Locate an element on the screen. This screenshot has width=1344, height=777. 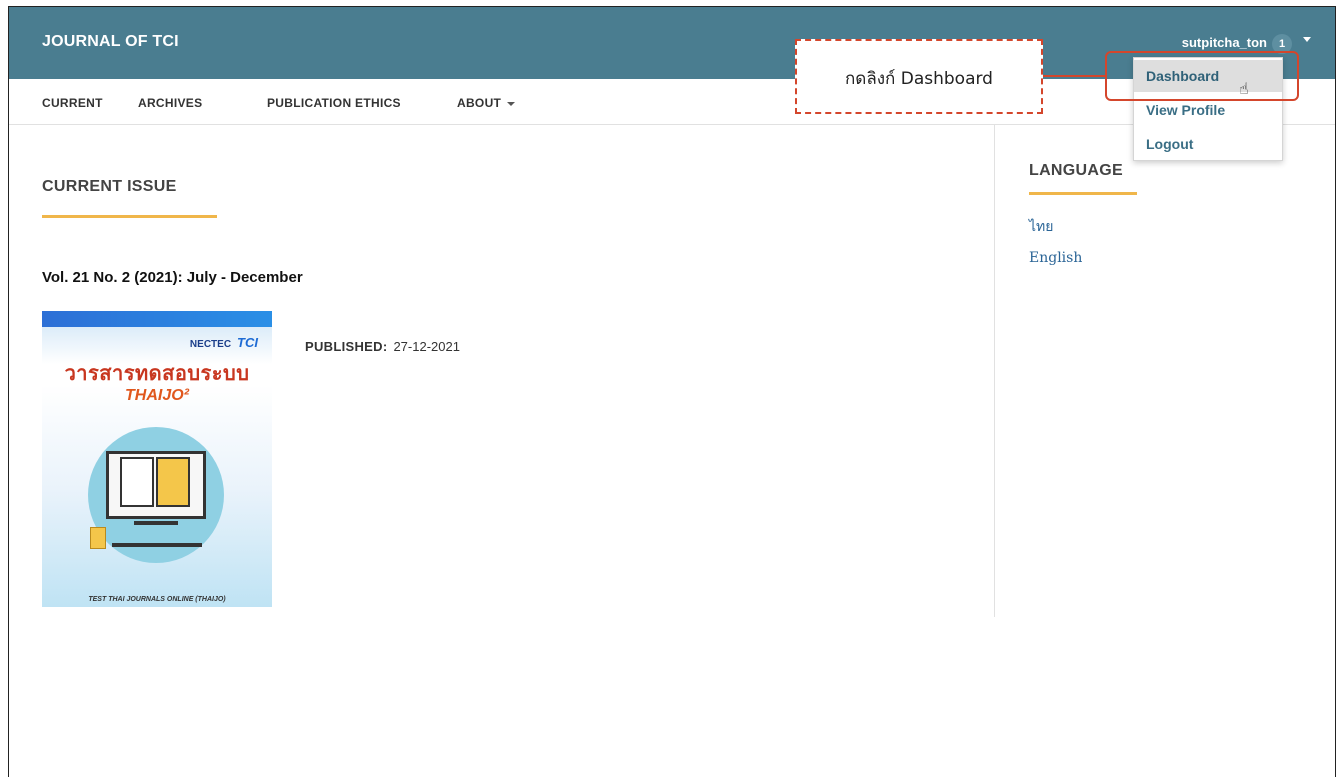
language-link-english: English is located at coordinates (1055, 258).